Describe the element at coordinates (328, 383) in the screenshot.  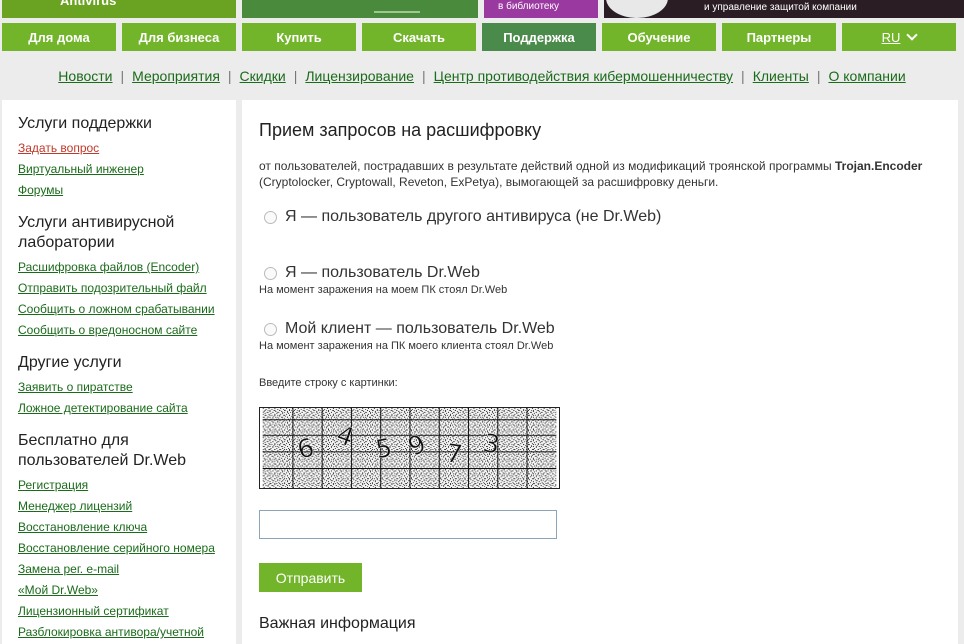
I see `captcha-label: Введите строку с картинки:` at that location.